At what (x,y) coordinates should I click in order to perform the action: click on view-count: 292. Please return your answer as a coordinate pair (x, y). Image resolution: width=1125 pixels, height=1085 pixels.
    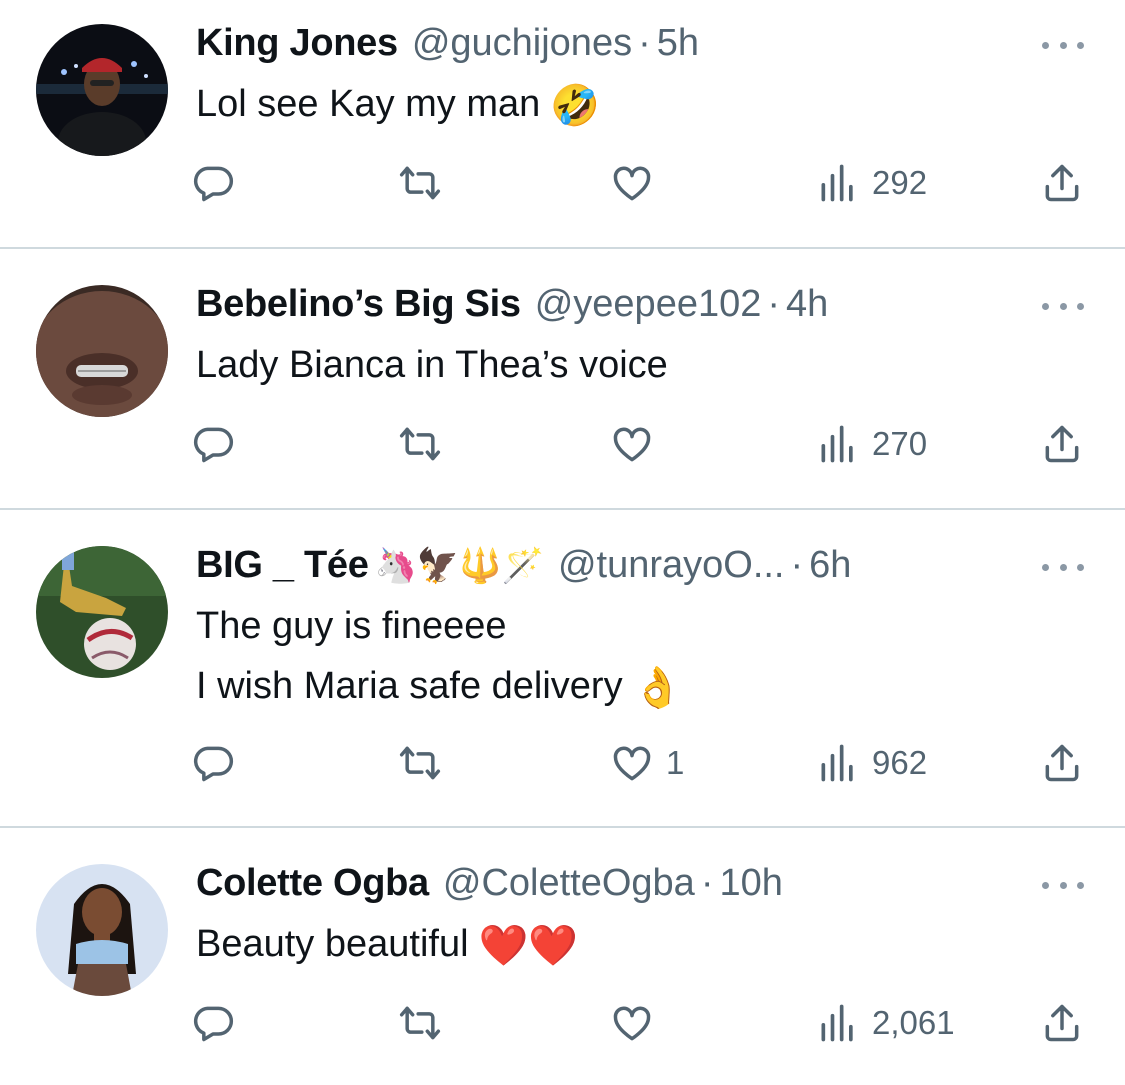
    Looking at the image, I should click on (900, 182).